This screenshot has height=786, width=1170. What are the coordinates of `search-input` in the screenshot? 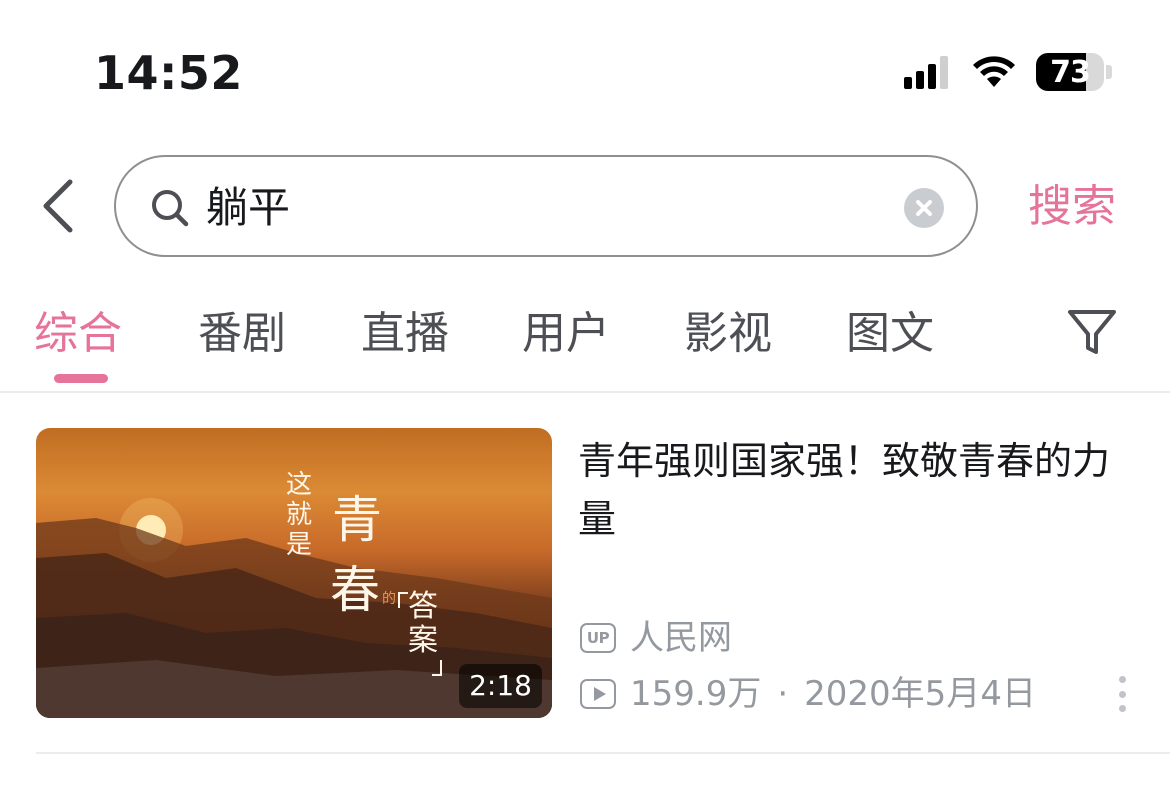 It's located at (546, 208).